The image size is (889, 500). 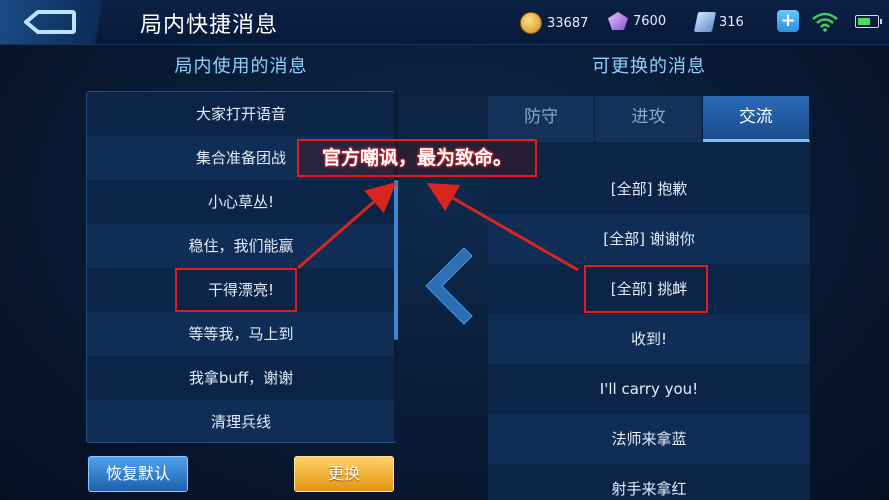 I want to click on list-item: 法师来拿蓝, so click(x=649, y=439).